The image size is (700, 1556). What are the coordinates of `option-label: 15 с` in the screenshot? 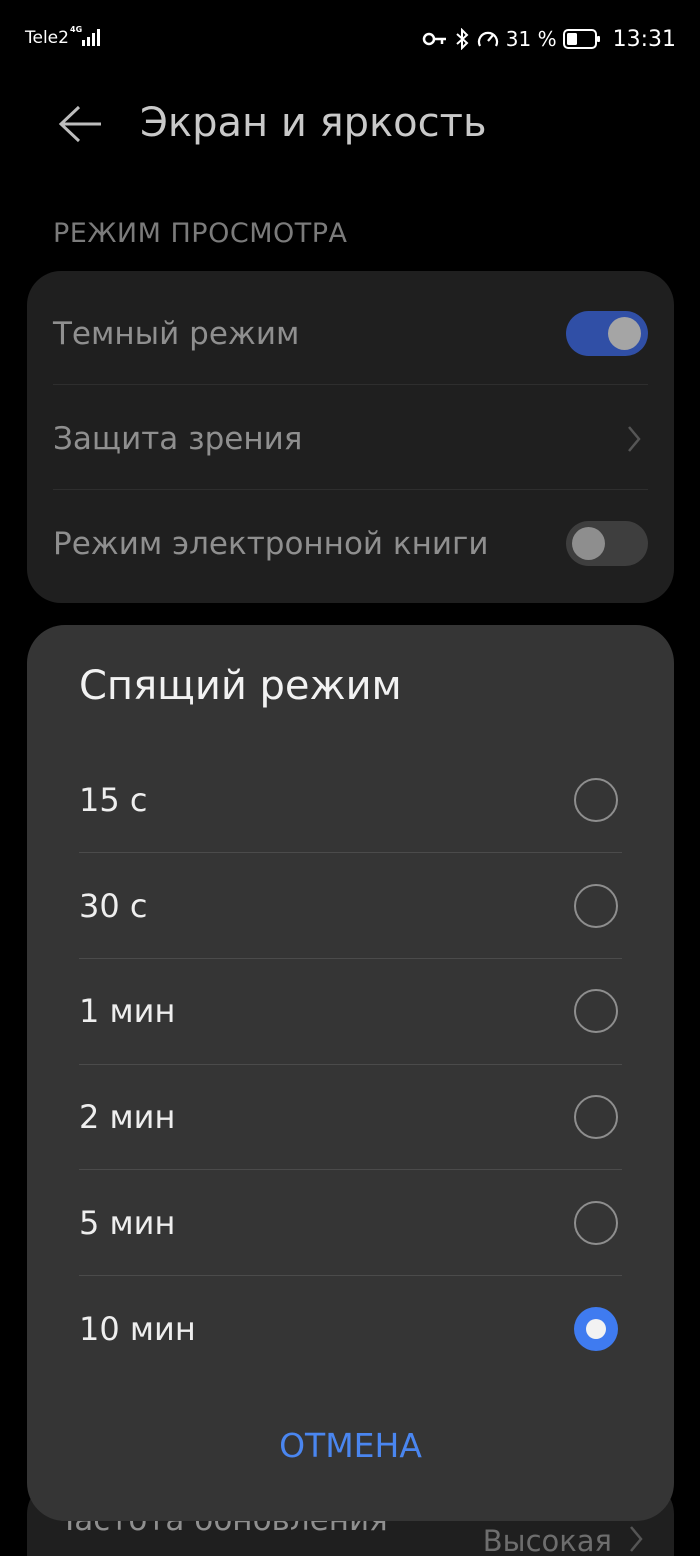 It's located at (113, 800).